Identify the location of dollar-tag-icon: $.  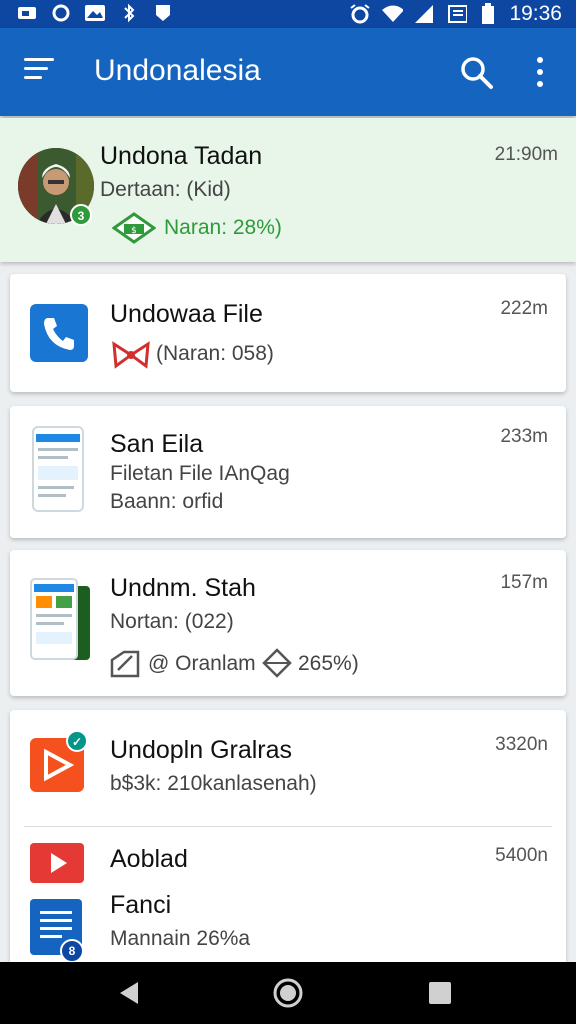
(134, 228).